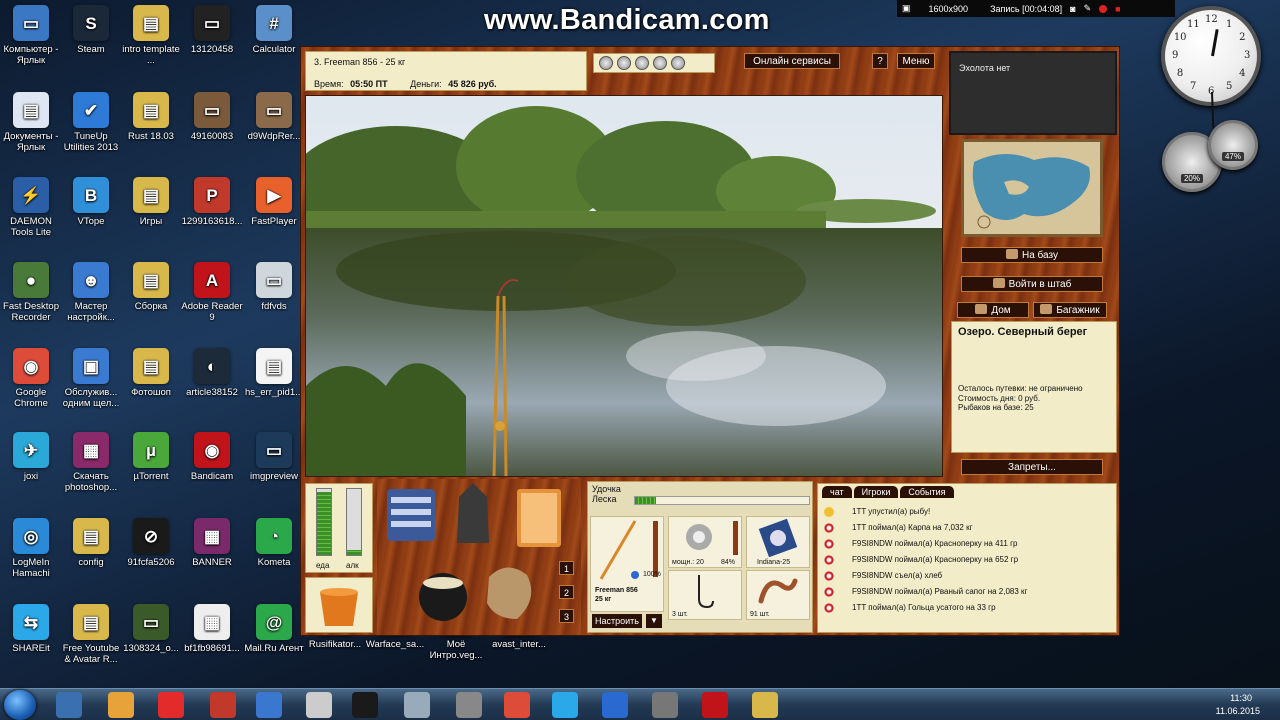 The image size is (1280, 720). Describe the element at coordinates (91, 30) in the screenshot. I see `desktop-icon: S Steam` at that location.